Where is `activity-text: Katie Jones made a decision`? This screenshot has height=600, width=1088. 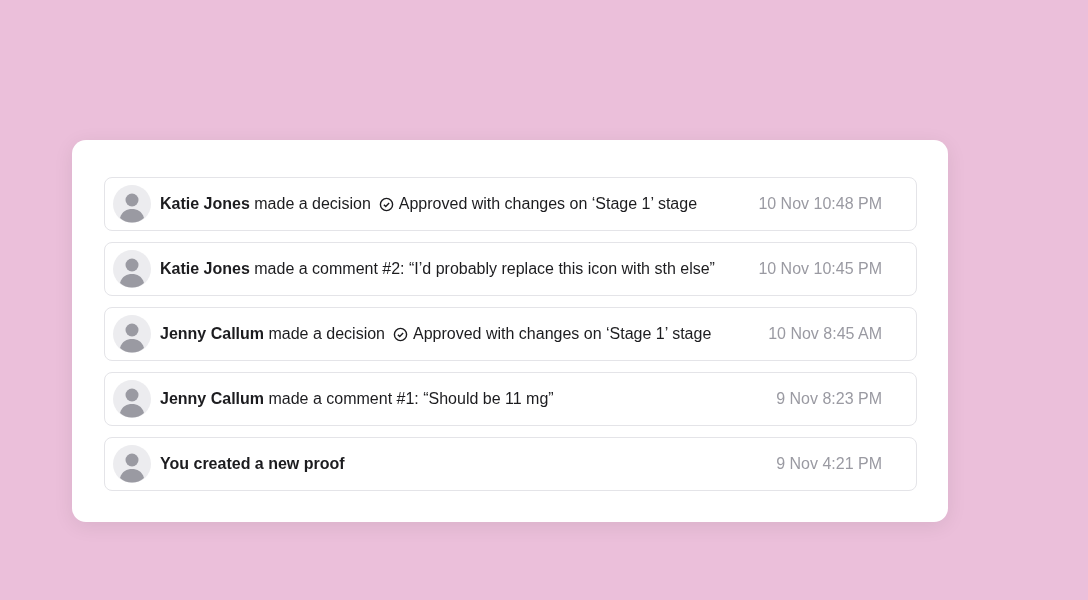 activity-text: Katie Jones made a decision is located at coordinates (265, 204).